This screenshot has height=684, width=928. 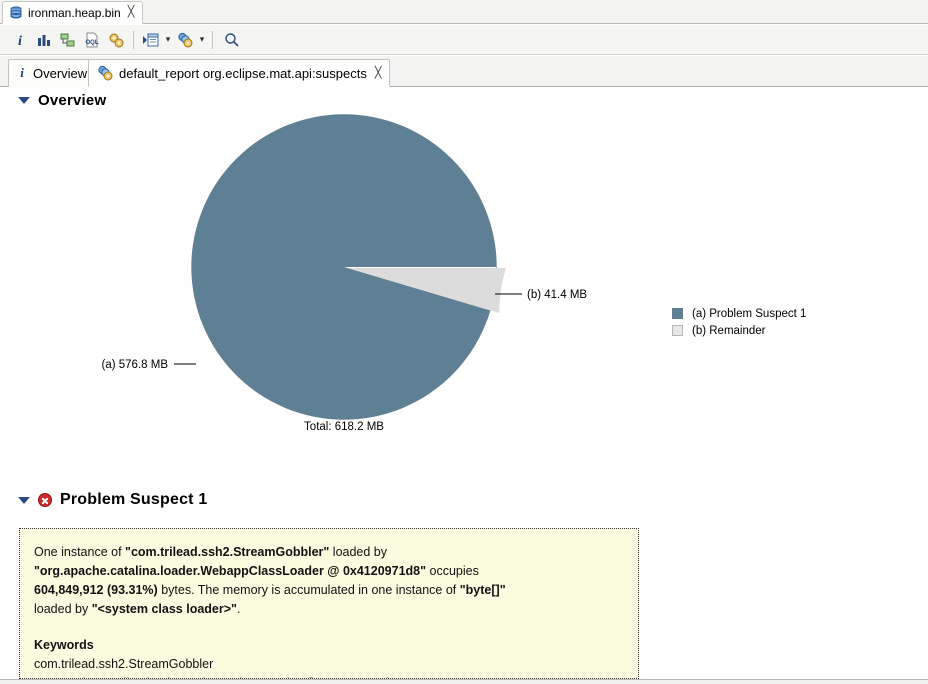 I want to click on toolbar: i OQL ▾ ▾, so click(x=464, y=40).